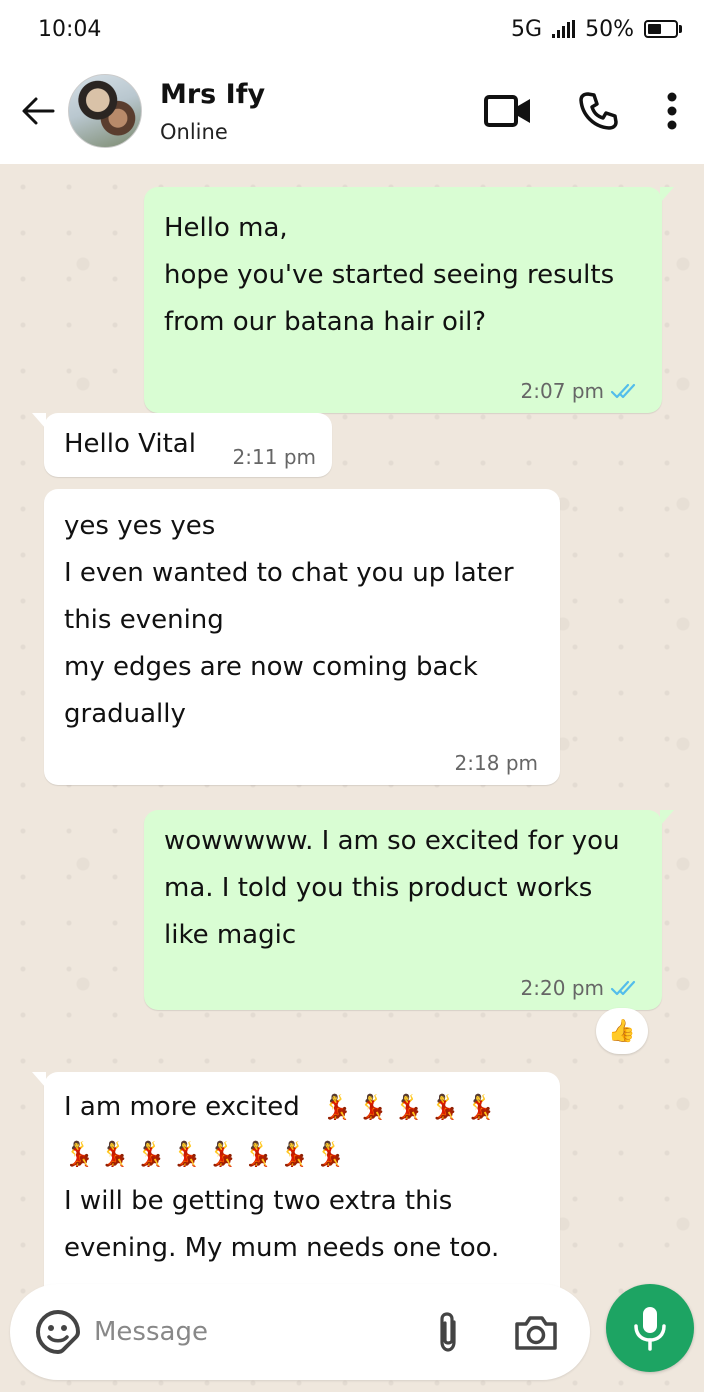  I want to click on message-meta: 2:11 pm, so click(274, 457).